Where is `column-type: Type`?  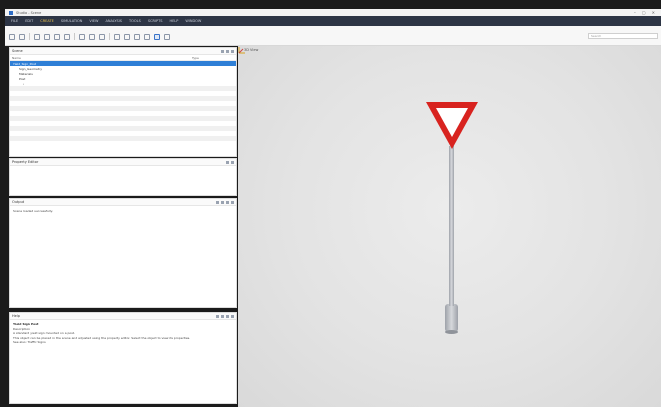 column-type: Type is located at coordinates (195, 58).